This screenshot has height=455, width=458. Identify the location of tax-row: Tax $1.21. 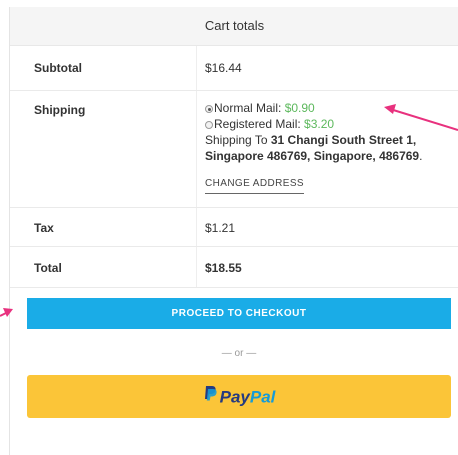
(234, 227).